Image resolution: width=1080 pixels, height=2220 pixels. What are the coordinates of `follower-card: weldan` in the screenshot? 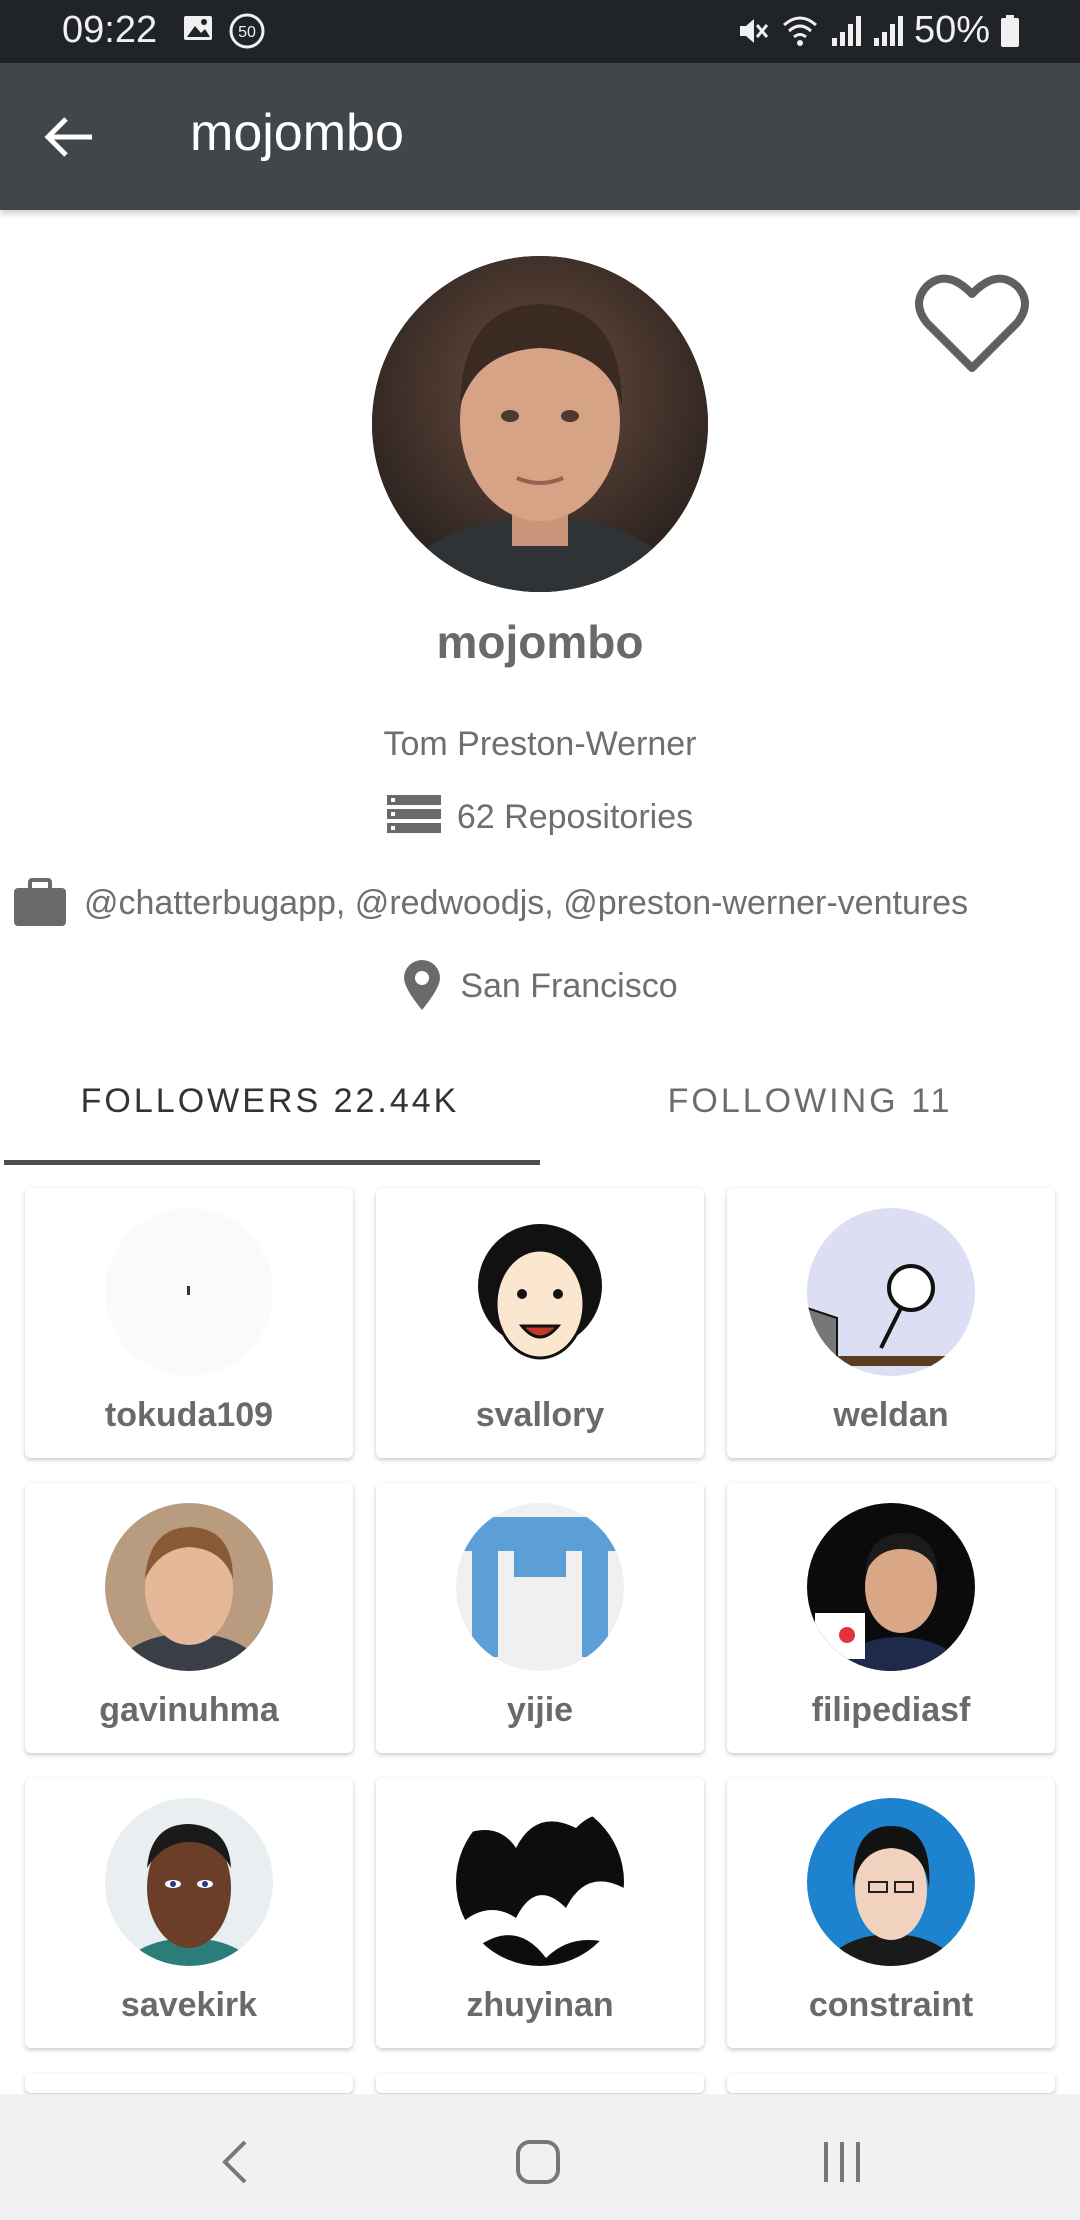 It's located at (891, 1323).